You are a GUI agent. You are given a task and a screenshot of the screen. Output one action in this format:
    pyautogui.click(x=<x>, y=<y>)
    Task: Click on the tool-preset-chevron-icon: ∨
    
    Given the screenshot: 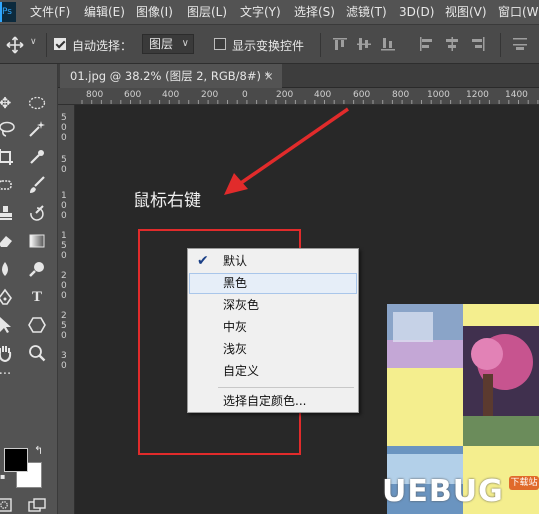 What is the action you would take?
    pyautogui.click(x=33, y=42)
    